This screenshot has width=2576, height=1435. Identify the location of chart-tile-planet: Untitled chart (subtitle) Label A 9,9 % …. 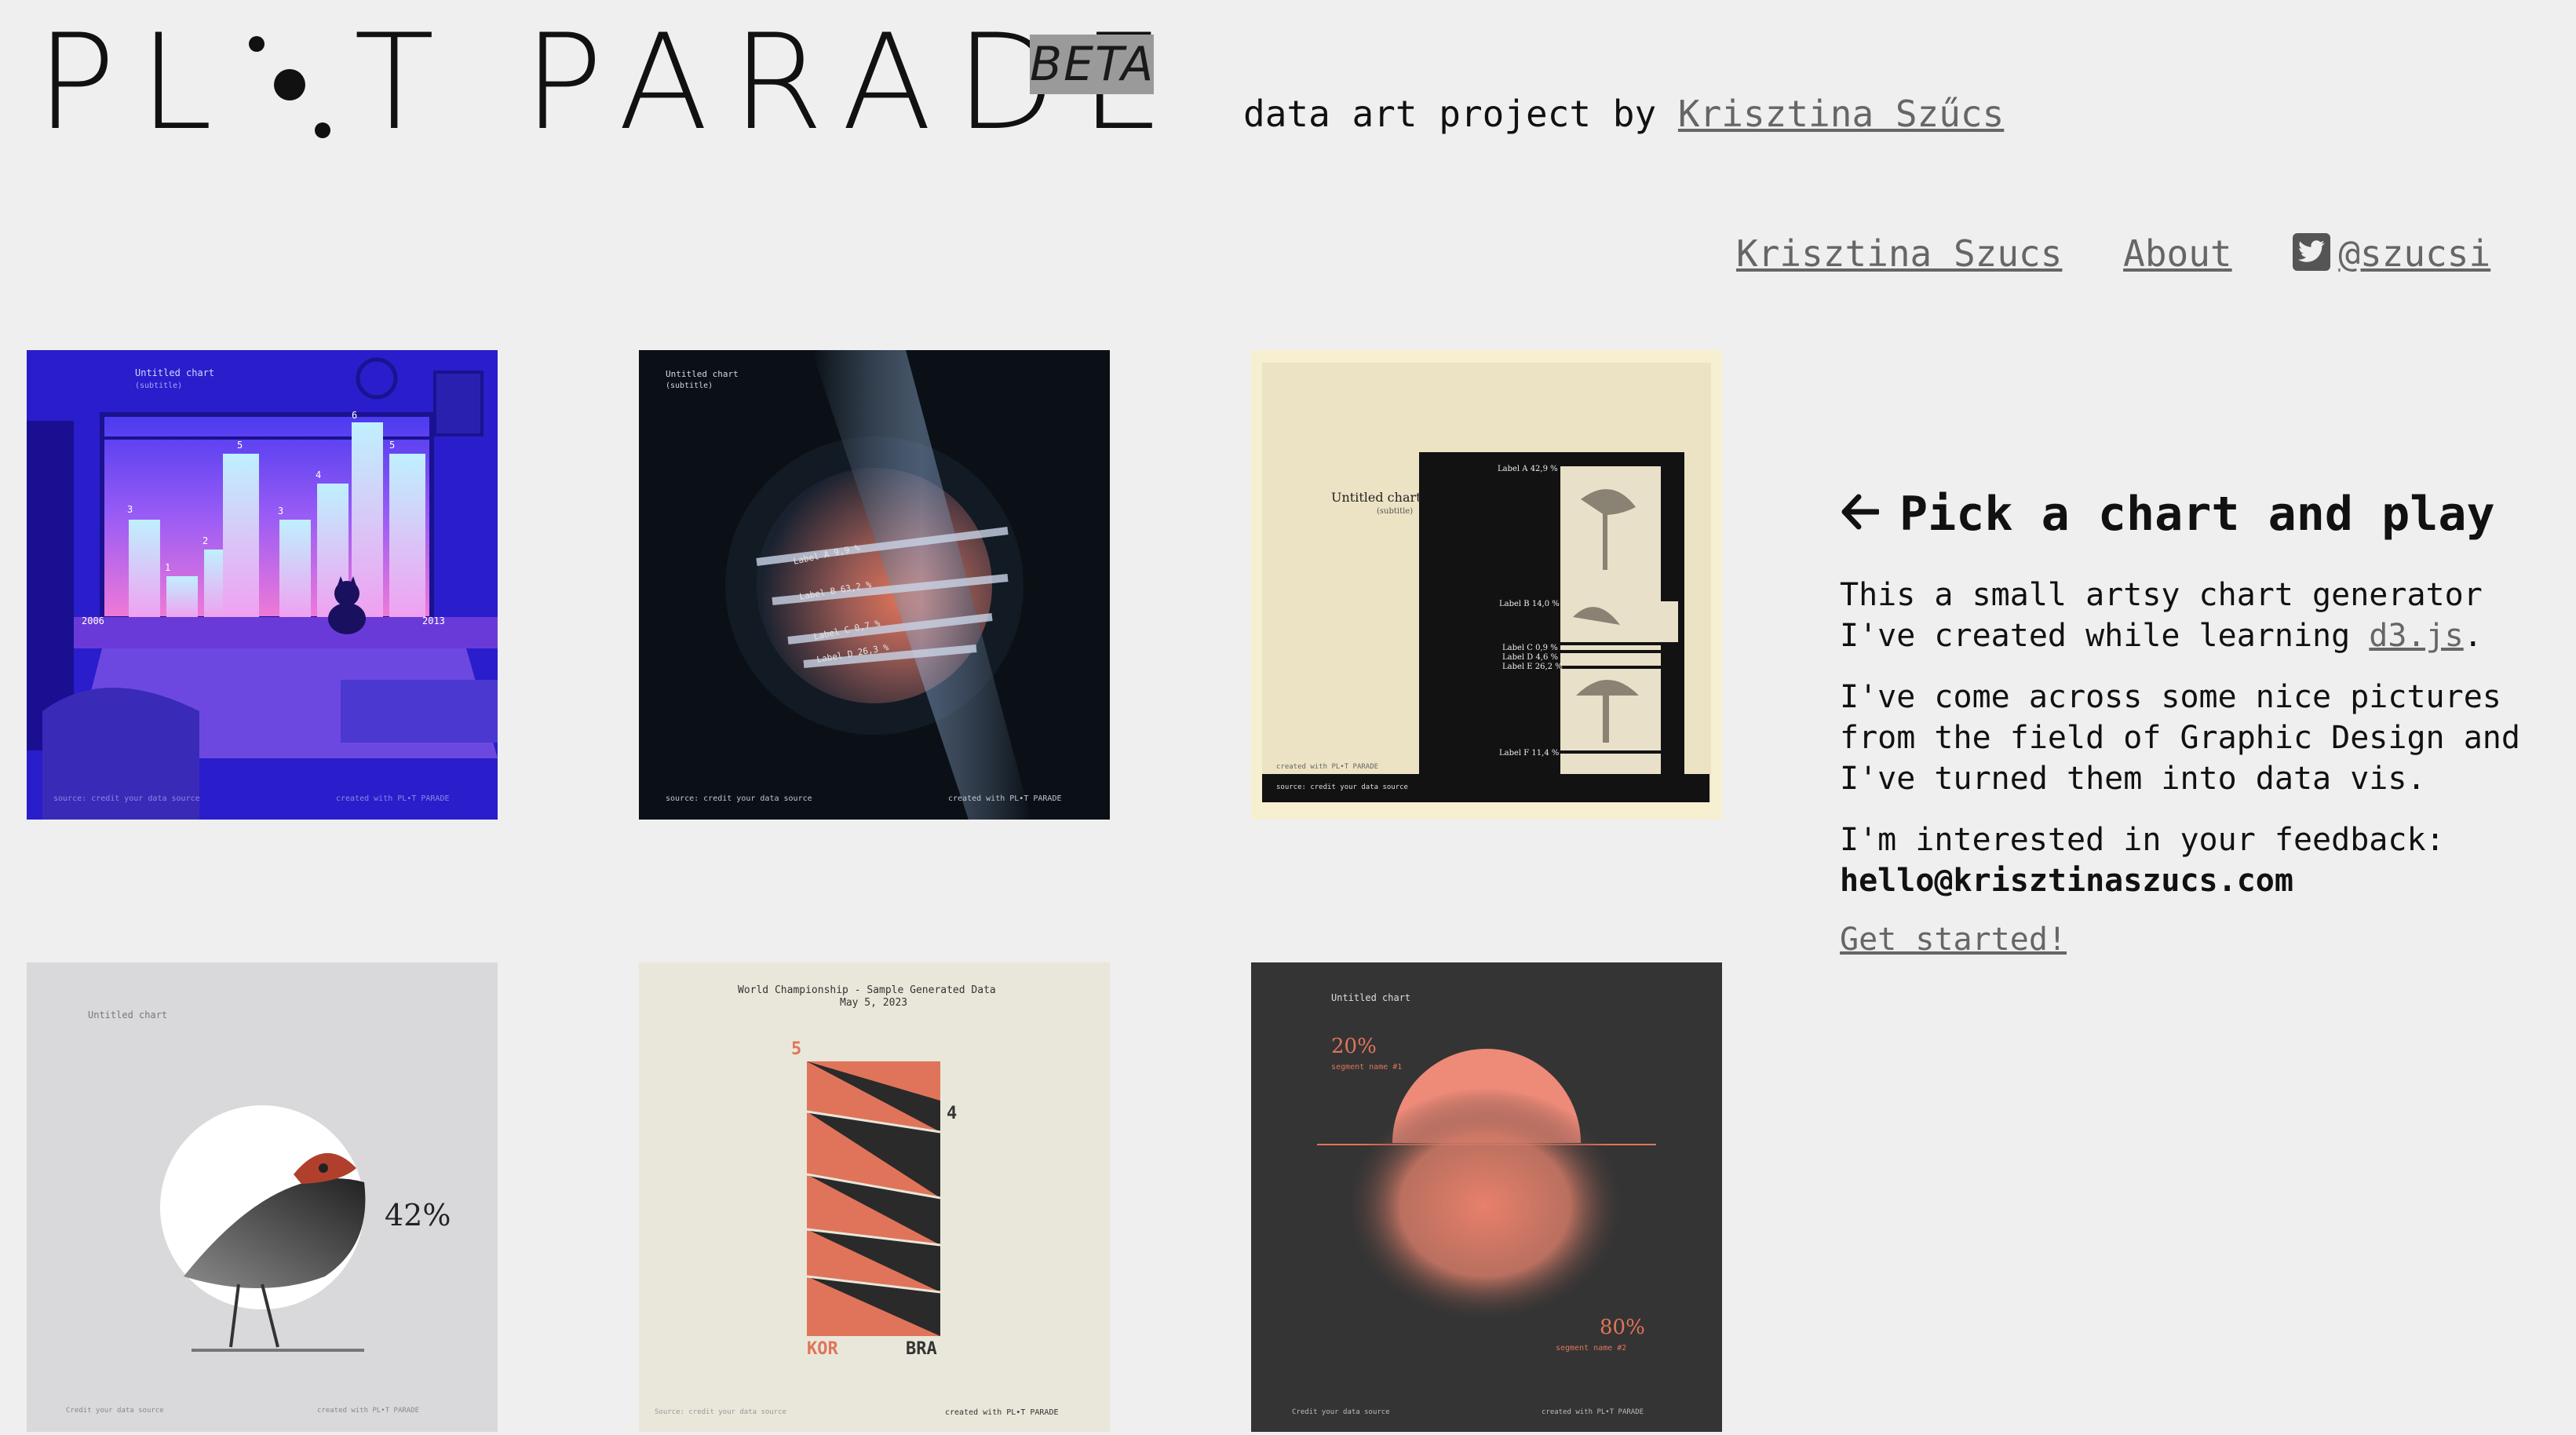
(875, 585).